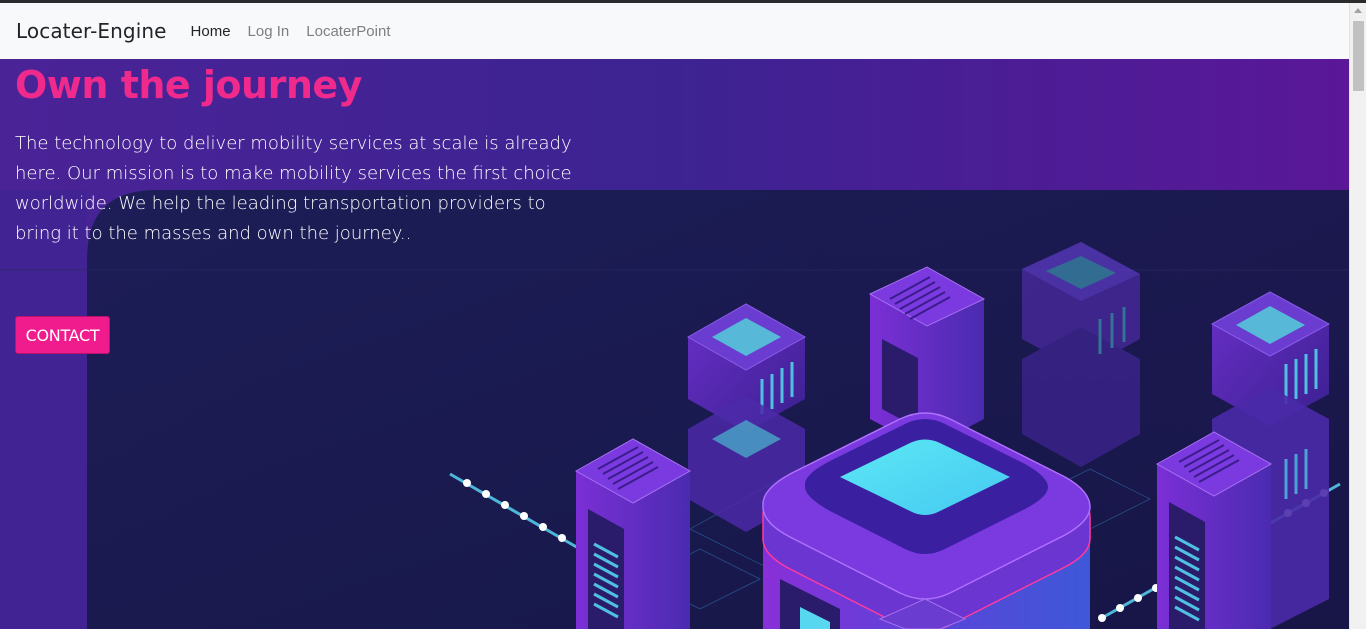  Describe the element at coordinates (1357, 316) in the screenshot. I see `vertical-scrollbar` at that location.